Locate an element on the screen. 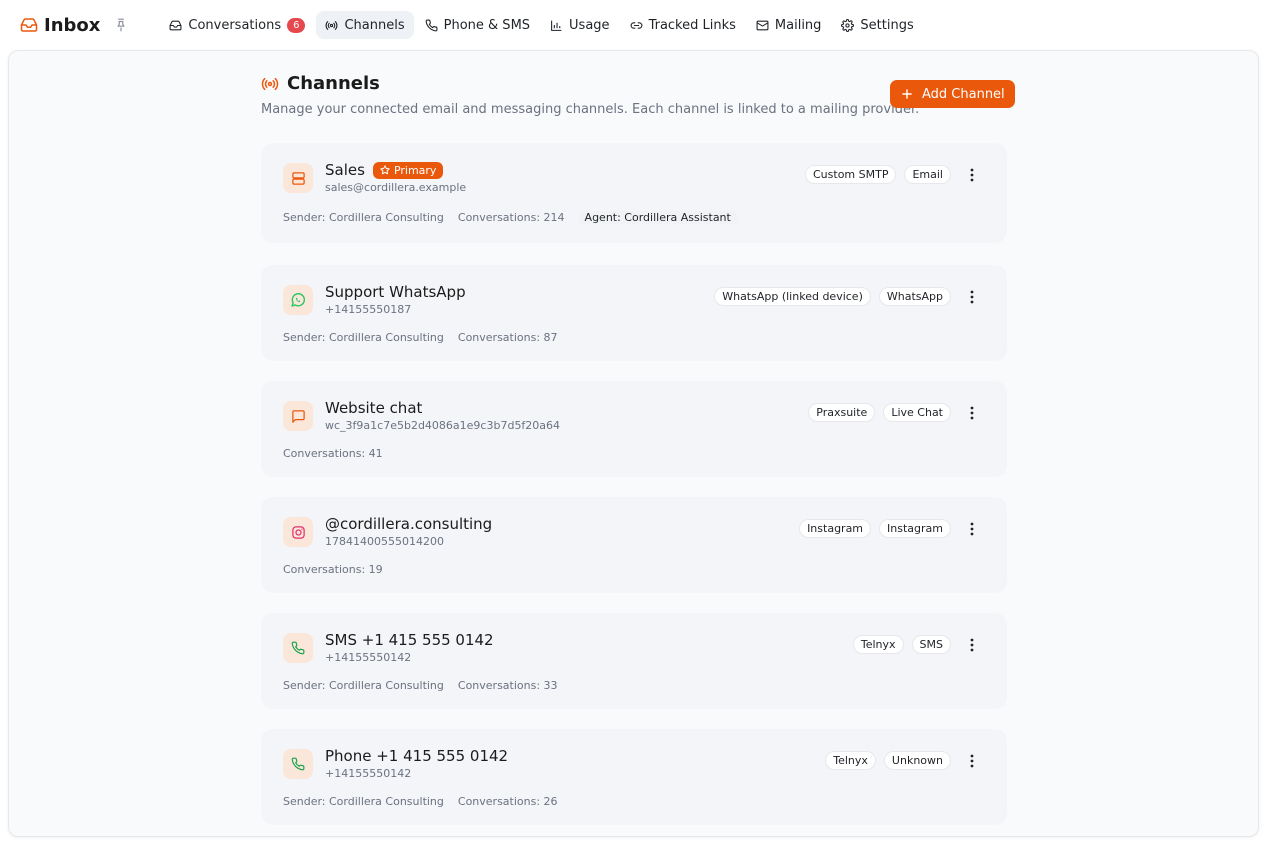 Image resolution: width=1267 pixels, height=845 pixels. conversation-count: Conversations: 214 is located at coordinates (511, 217).